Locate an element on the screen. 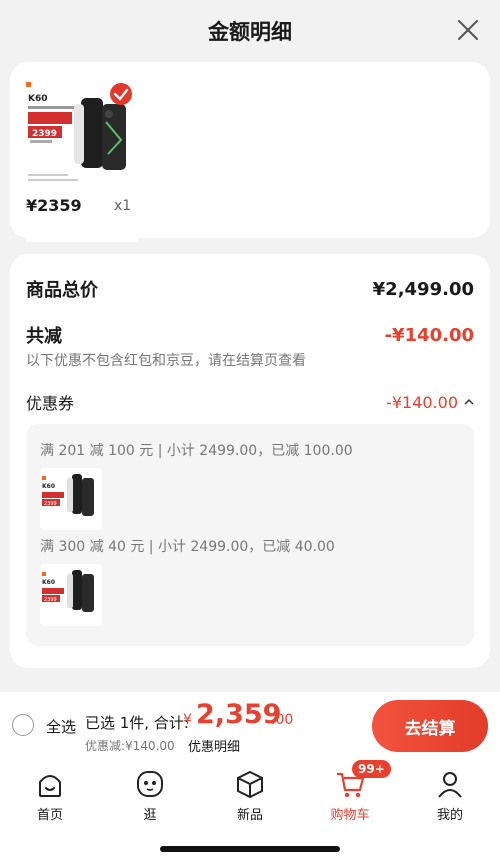 This screenshot has height=864, width=500. user-icon is located at coordinates (450, 785).